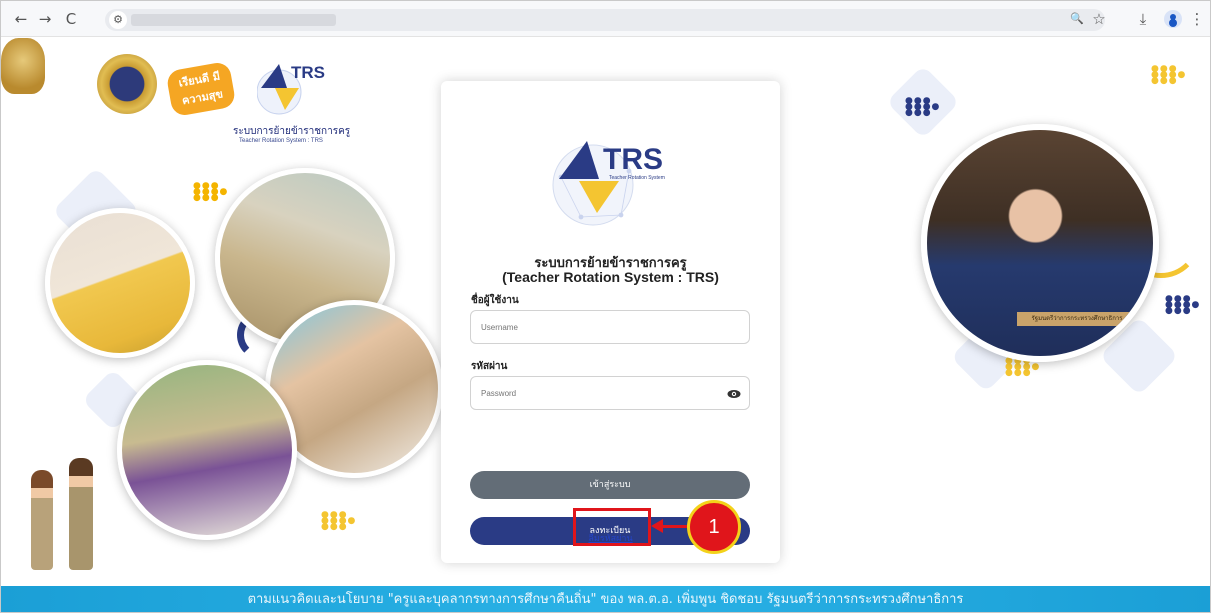 The width and height of the screenshot is (1211, 613). I want to click on step-number-badge: 1, so click(714, 527).